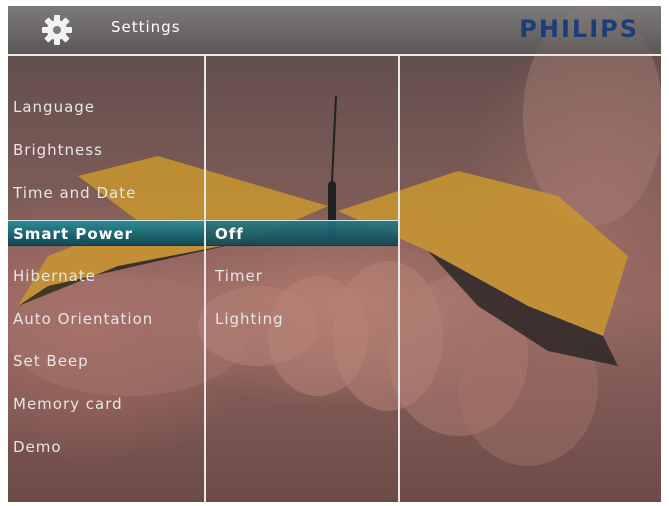 The image size is (669, 506). Describe the element at coordinates (302, 276) in the screenshot. I see `submenu-item-timer: Timer` at that location.